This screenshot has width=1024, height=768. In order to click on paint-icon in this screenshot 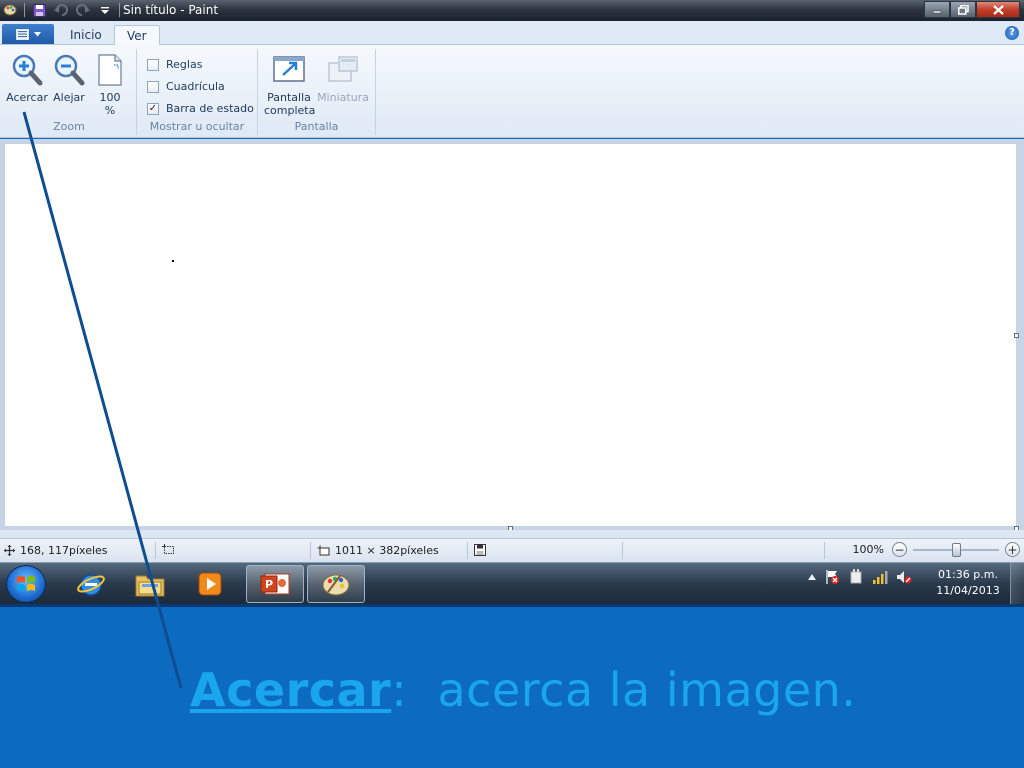, I will do `click(336, 585)`.